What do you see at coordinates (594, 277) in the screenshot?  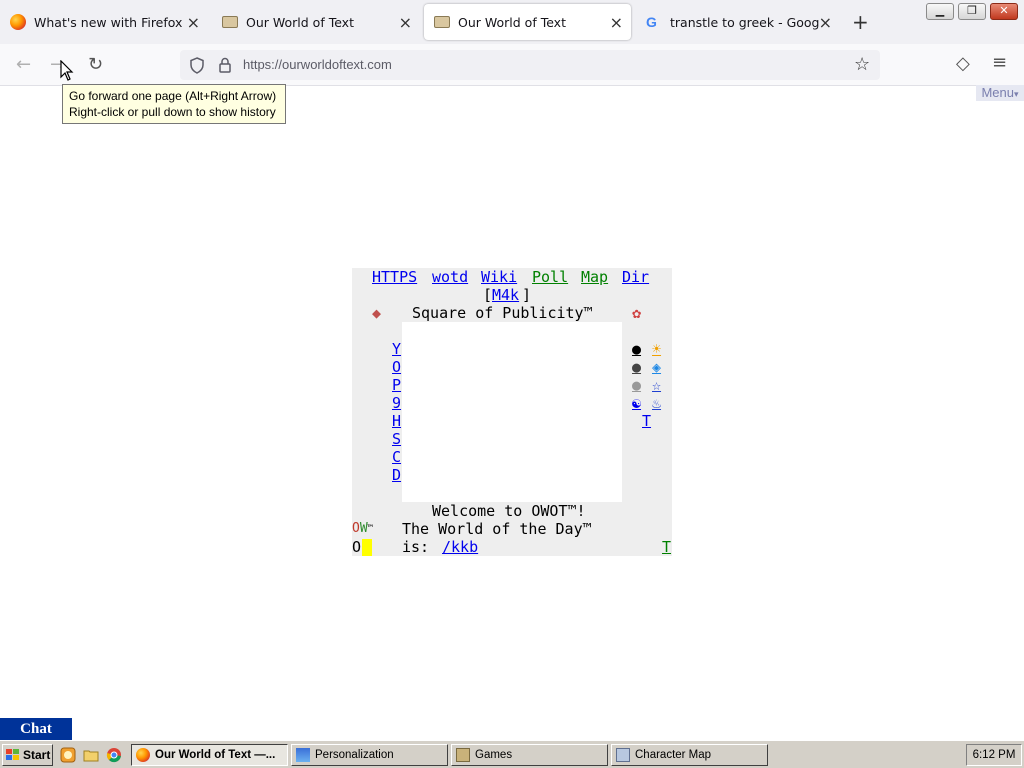 I see `link-map: Map` at bounding box center [594, 277].